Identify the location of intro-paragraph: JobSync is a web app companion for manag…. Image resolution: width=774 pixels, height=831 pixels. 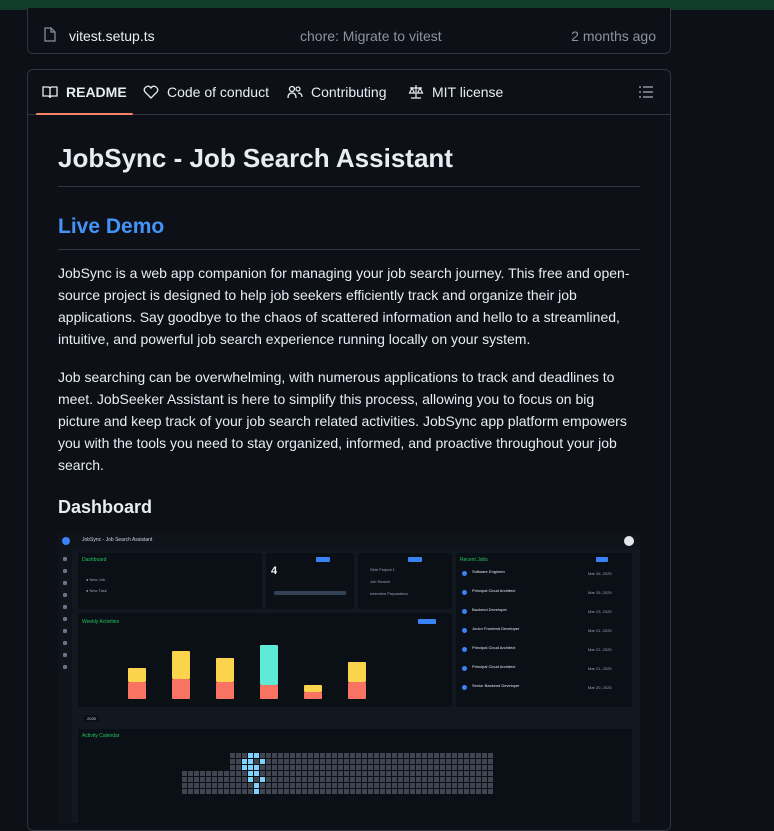
(344, 306).